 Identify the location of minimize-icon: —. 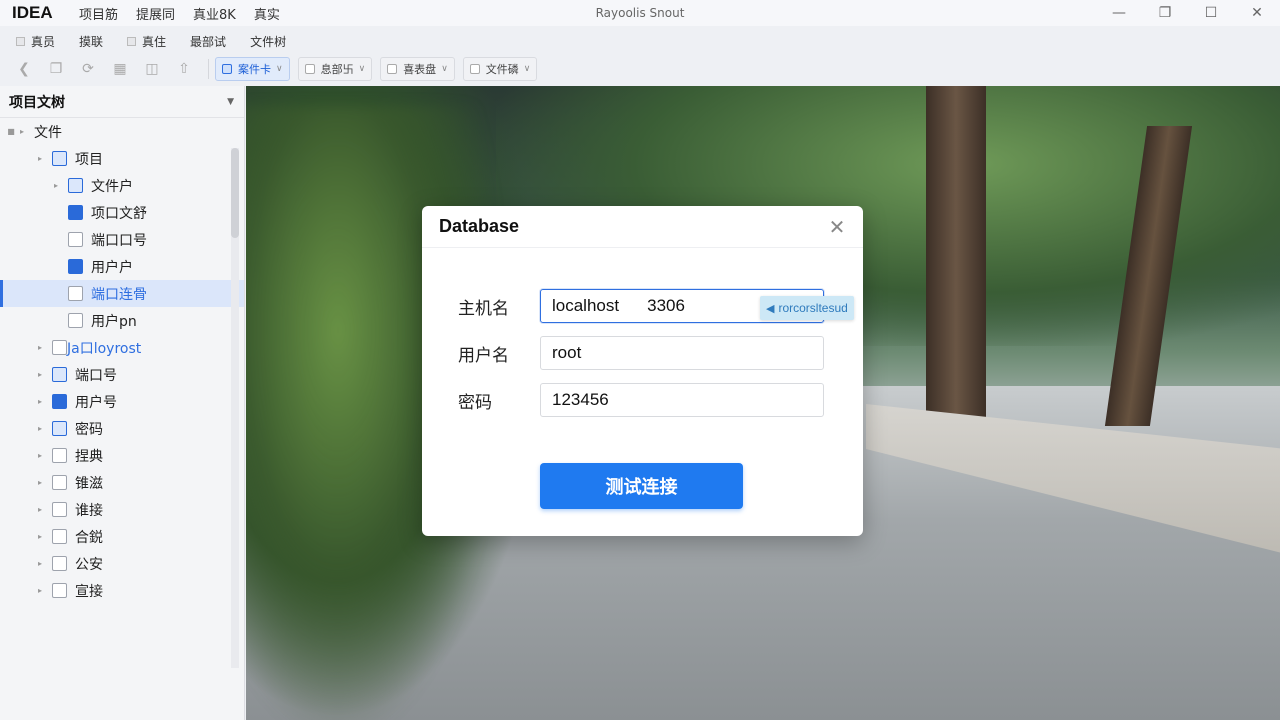
(1119, 13).